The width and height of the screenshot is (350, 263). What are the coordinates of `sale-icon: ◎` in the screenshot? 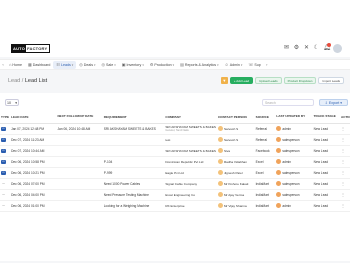 It's located at (103, 64).